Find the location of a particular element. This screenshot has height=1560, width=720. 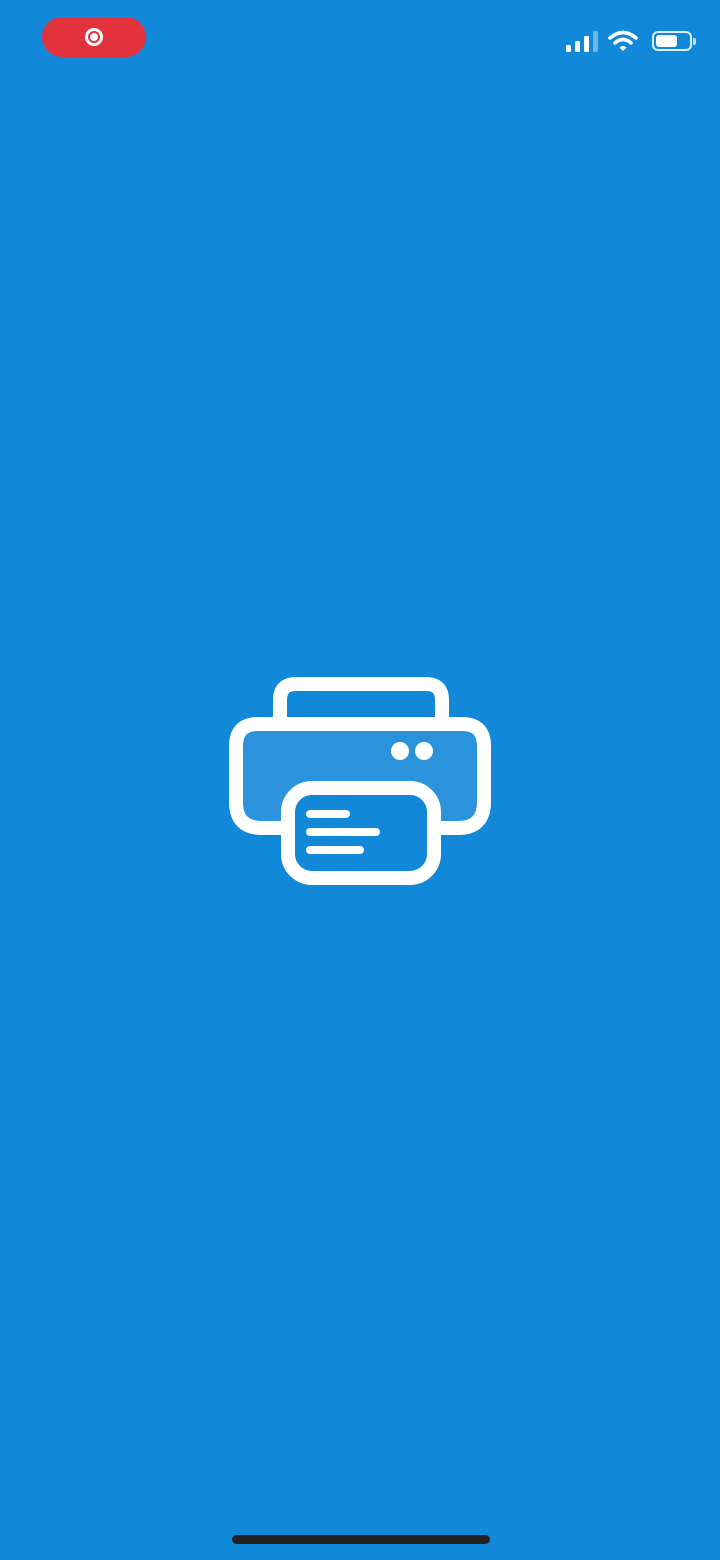

recording-icon is located at coordinates (94, 37).